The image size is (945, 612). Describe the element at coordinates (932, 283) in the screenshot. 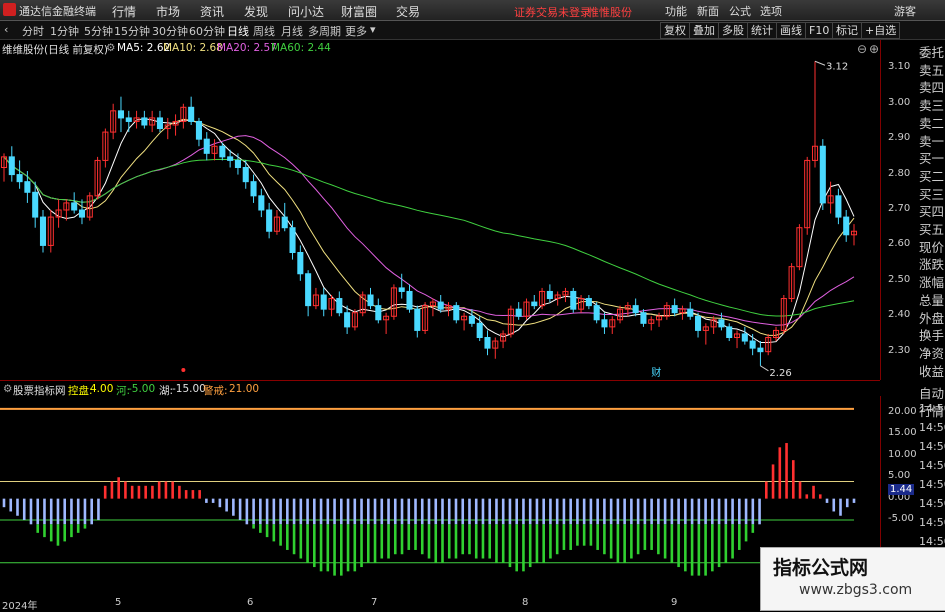

I see `quote-label: 涨幅` at that location.